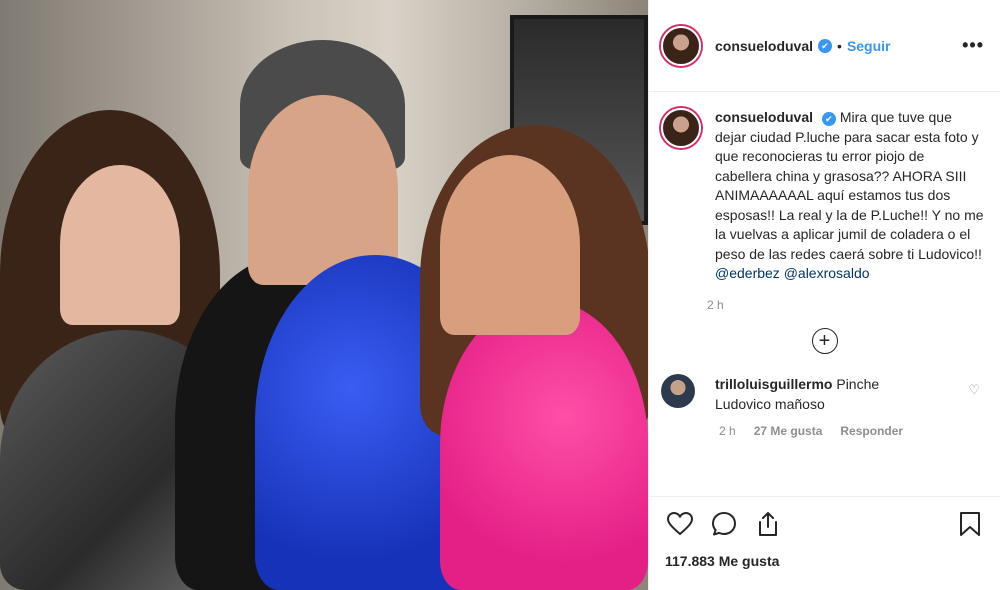  Describe the element at coordinates (764, 46) in the screenshot. I see `author-username: consueloduval` at that location.